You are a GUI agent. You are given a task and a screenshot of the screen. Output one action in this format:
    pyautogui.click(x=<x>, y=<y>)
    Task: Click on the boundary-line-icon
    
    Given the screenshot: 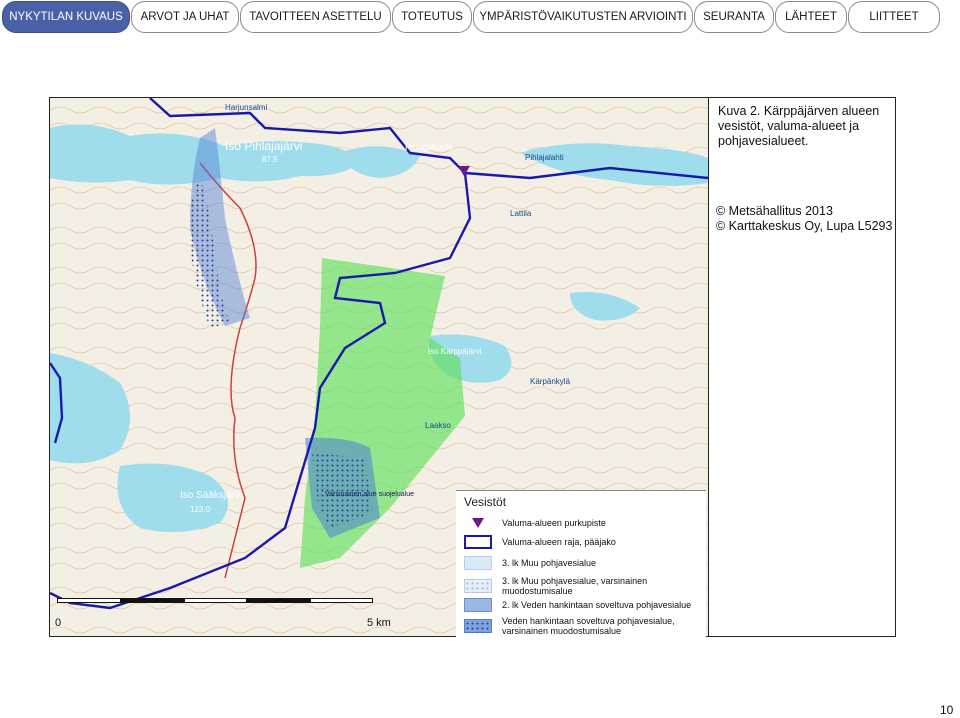 What is the action you would take?
    pyautogui.click(x=478, y=542)
    